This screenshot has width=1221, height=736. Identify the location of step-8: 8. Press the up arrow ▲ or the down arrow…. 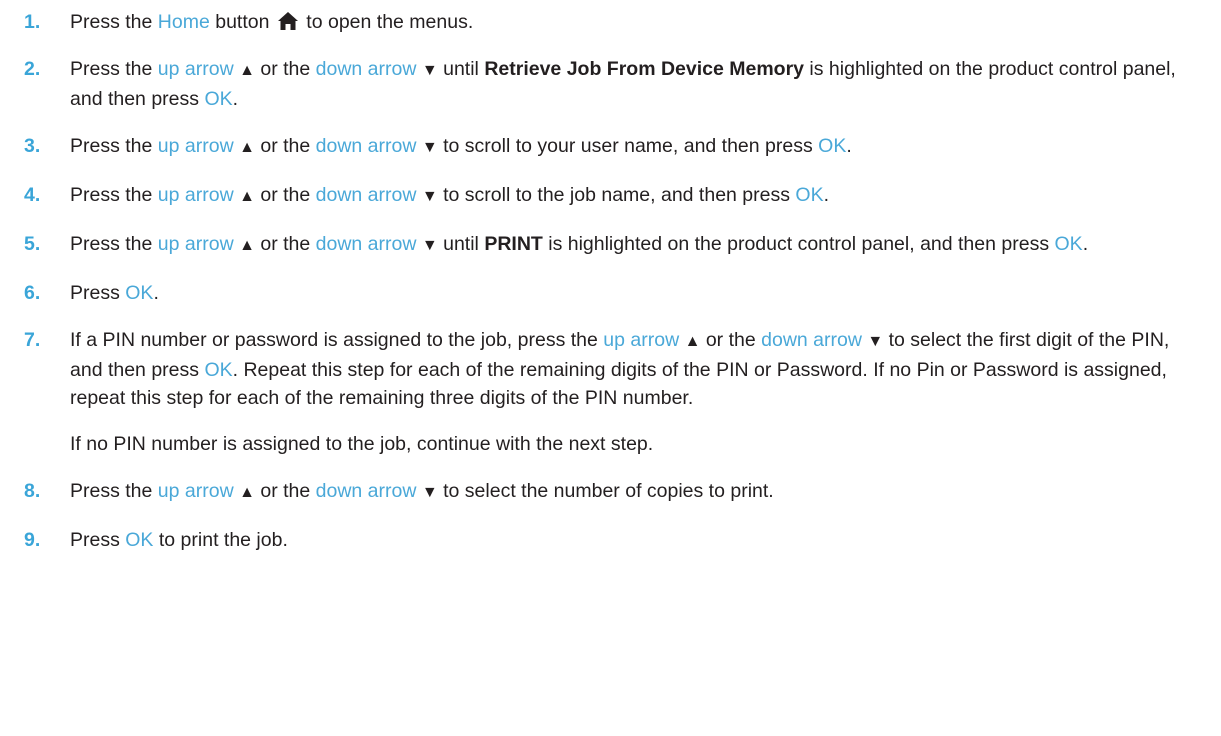
(614, 492).